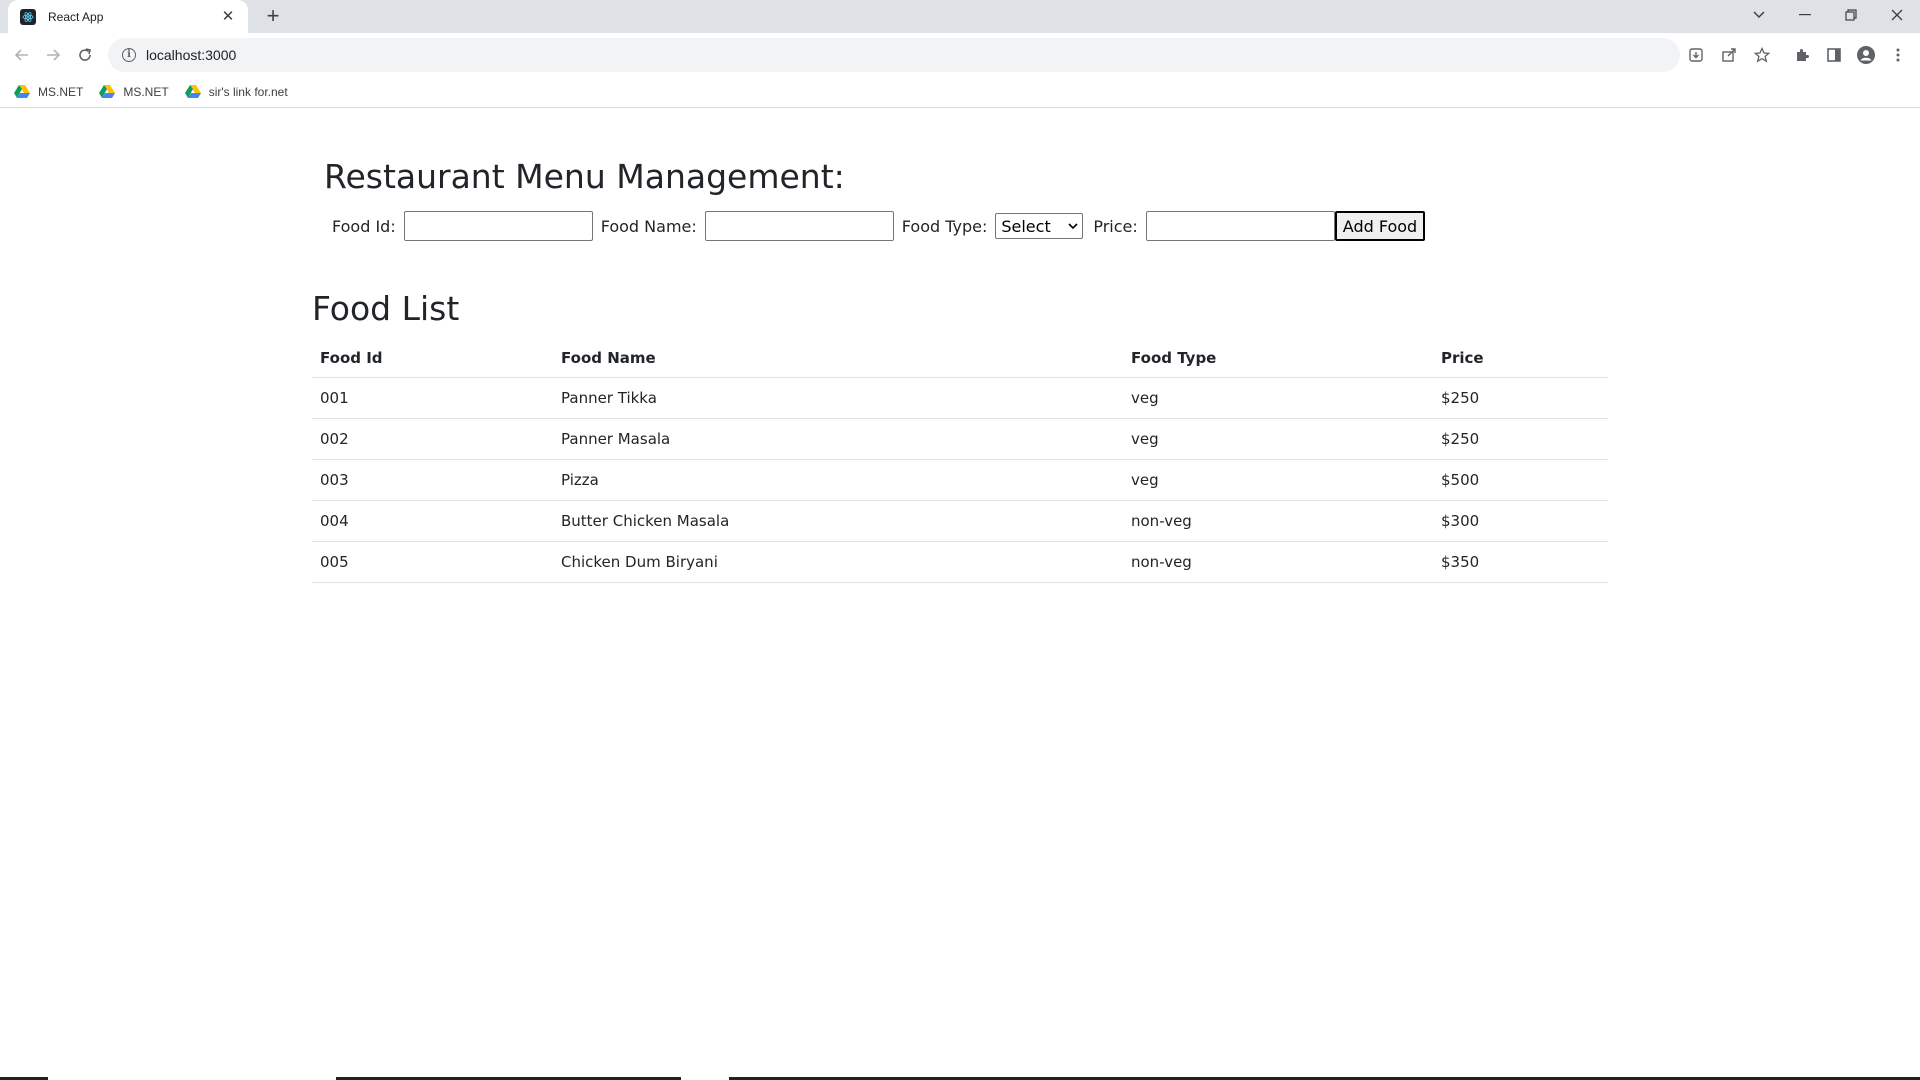 Image resolution: width=1920 pixels, height=1080 pixels. I want to click on site-info-icon: i, so click(129, 55).